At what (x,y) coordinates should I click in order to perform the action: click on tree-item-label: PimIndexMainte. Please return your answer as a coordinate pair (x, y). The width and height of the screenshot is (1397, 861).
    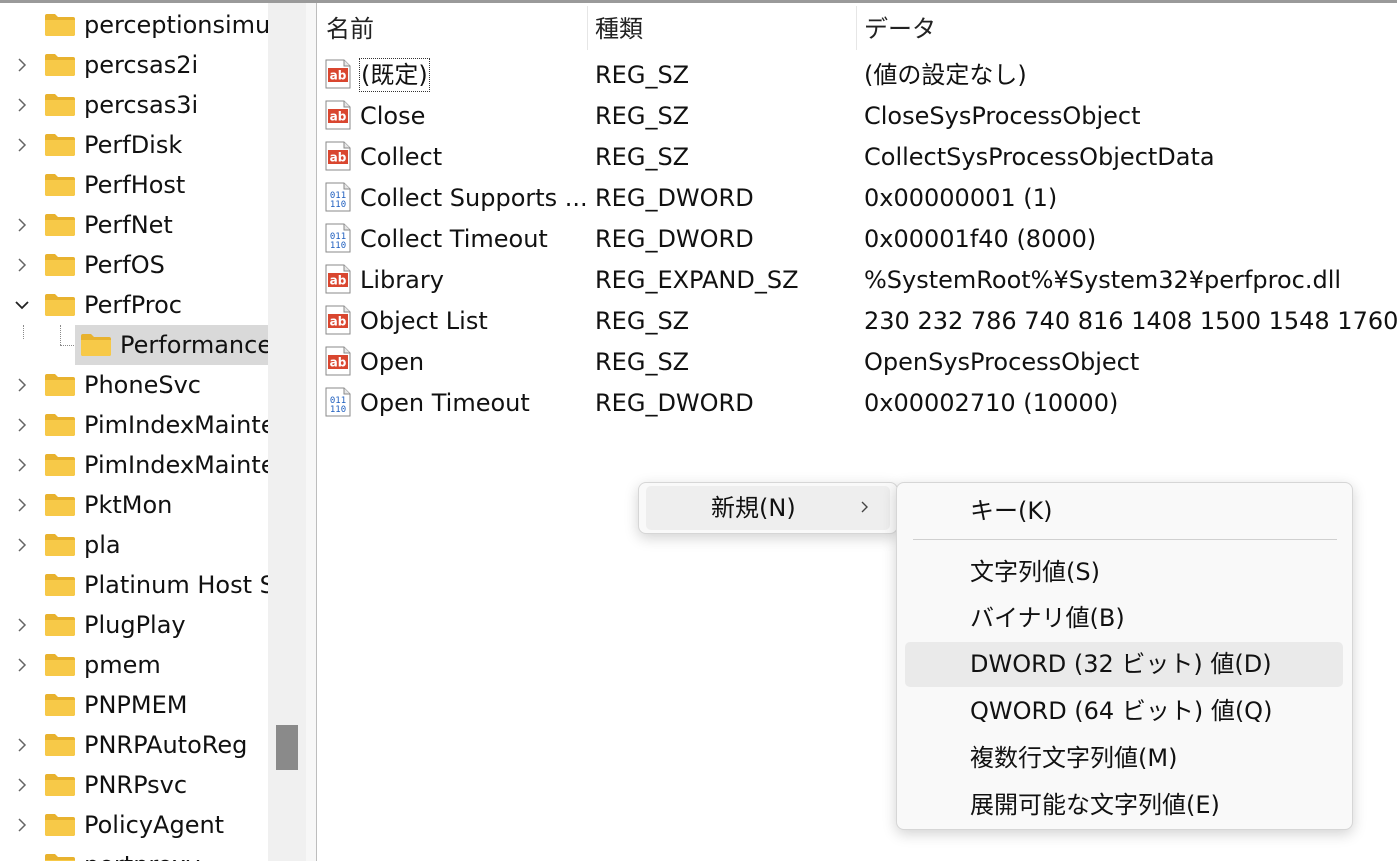
    Looking at the image, I should click on (176, 465).